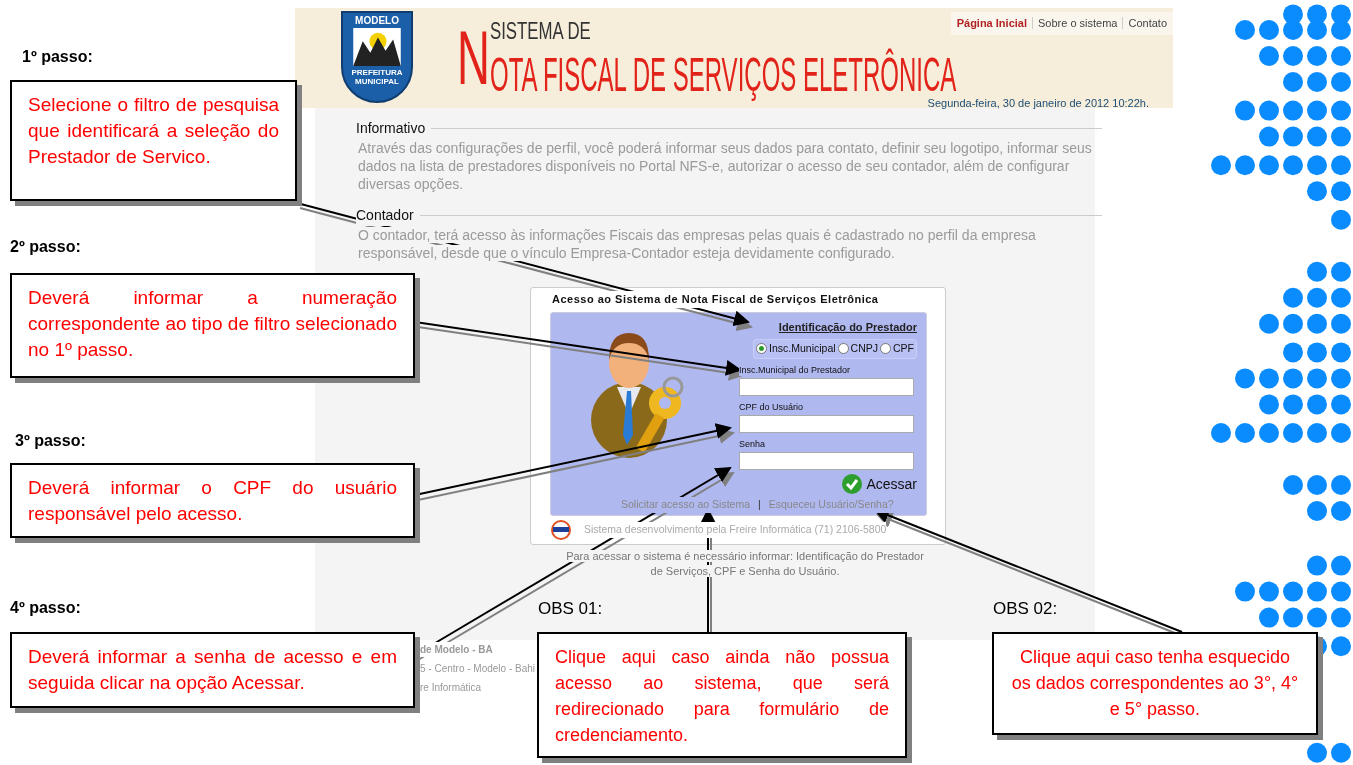  Describe the element at coordinates (57, 57) in the screenshot. I see `step-heading: 1º passo:` at that location.